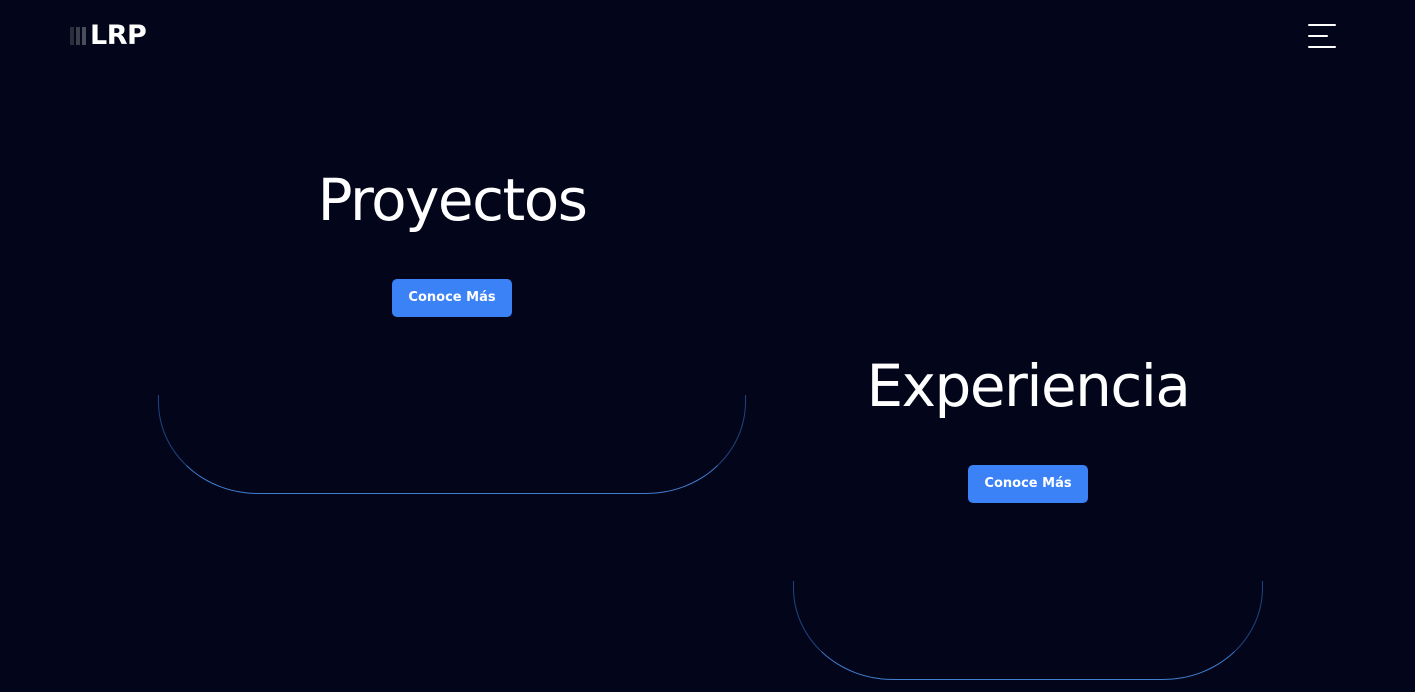  What do you see at coordinates (1028, 386) in the screenshot?
I see `card-title-experiencia: Experiencia` at bounding box center [1028, 386].